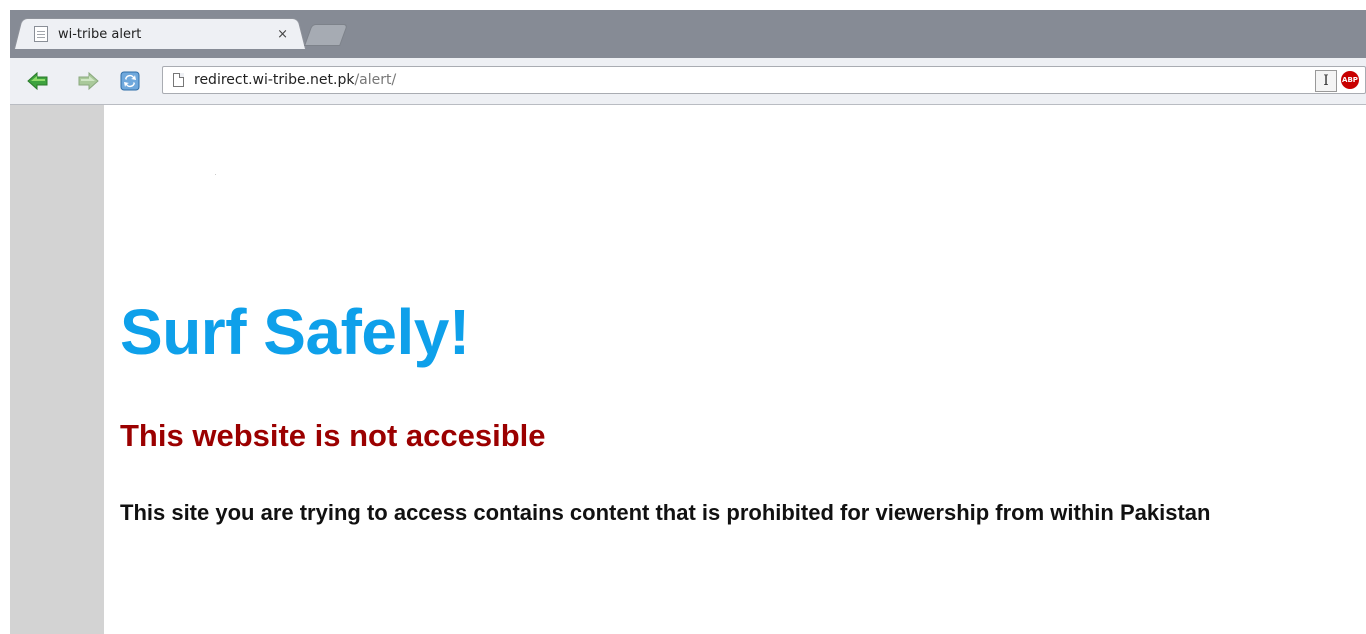 The height and width of the screenshot is (634, 1366). I want to click on forward-button, so click(88, 81).